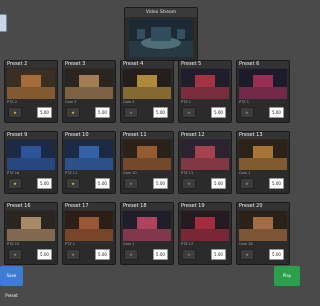  Describe the element at coordinates (130, 173) in the screenshot. I see `preset-camera-label: Cam 10` at that location.